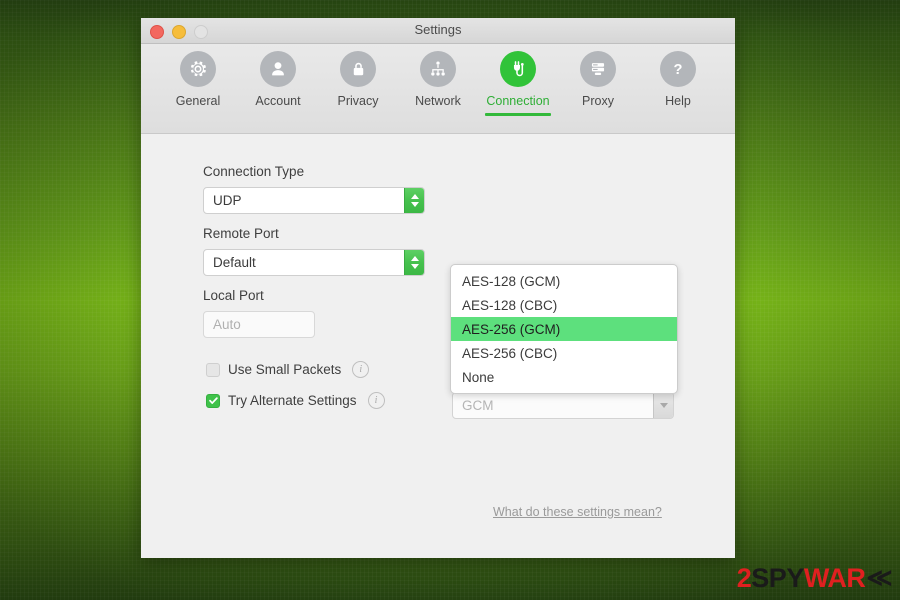 Image resolution: width=900 pixels, height=600 pixels. I want to click on toolbar-item-label: Account, so click(278, 101).